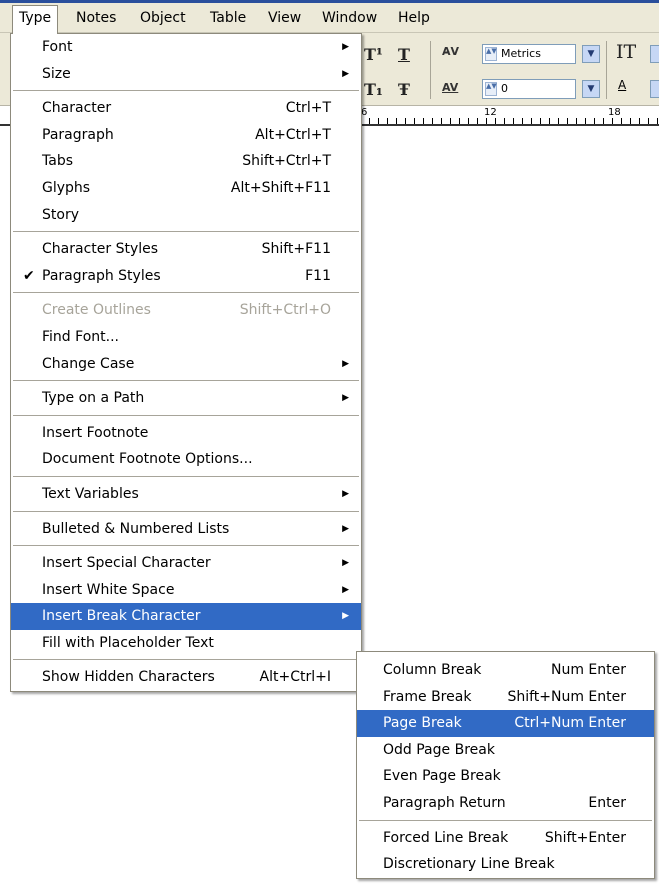  I want to click on menu-item-size: Size ▶, so click(186, 74).